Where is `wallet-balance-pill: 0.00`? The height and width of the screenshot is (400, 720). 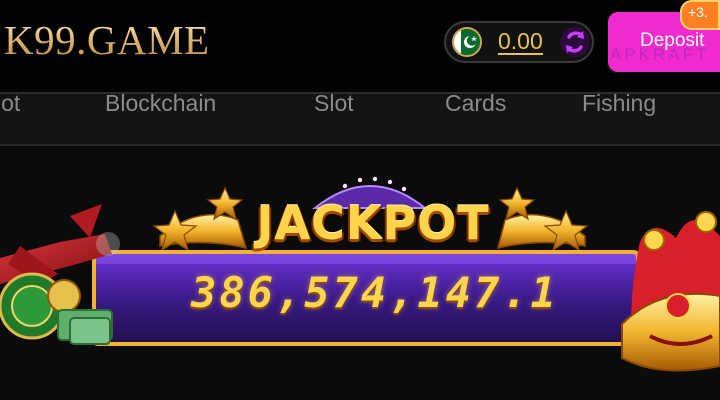 wallet-balance-pill: 0.00 is located at coordinates (519, 42).